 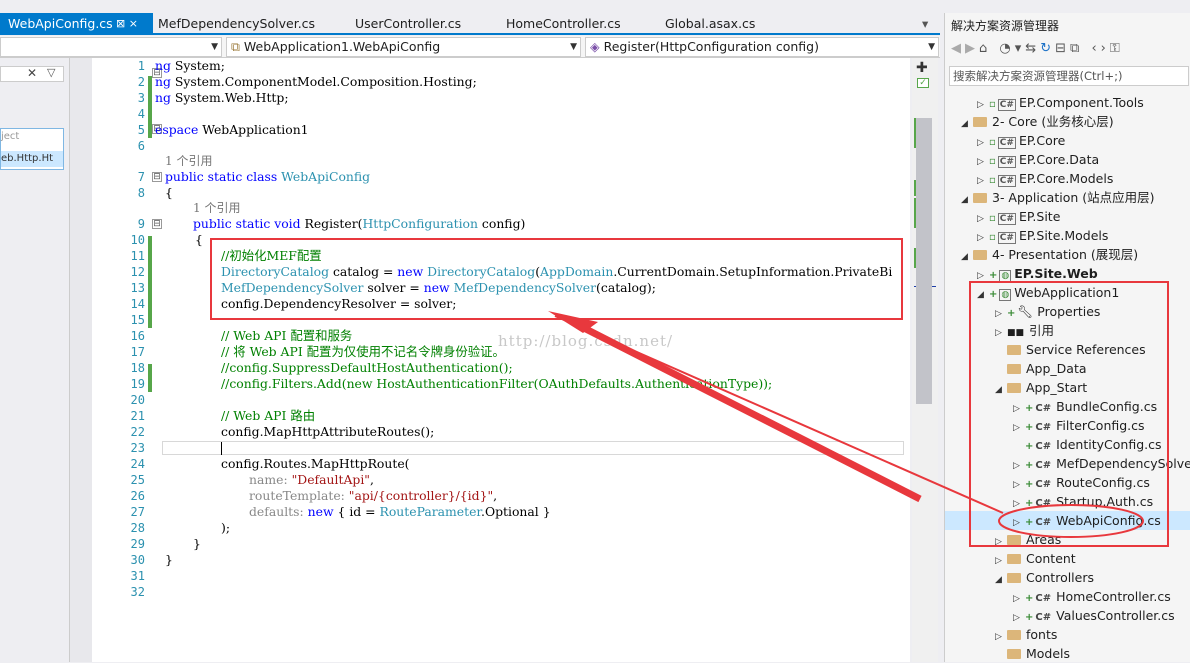 What do you see at coordinates (749, 412) in the screenshot?
I see `annotation-arrow-shaft` at bounding box center [749, 412].